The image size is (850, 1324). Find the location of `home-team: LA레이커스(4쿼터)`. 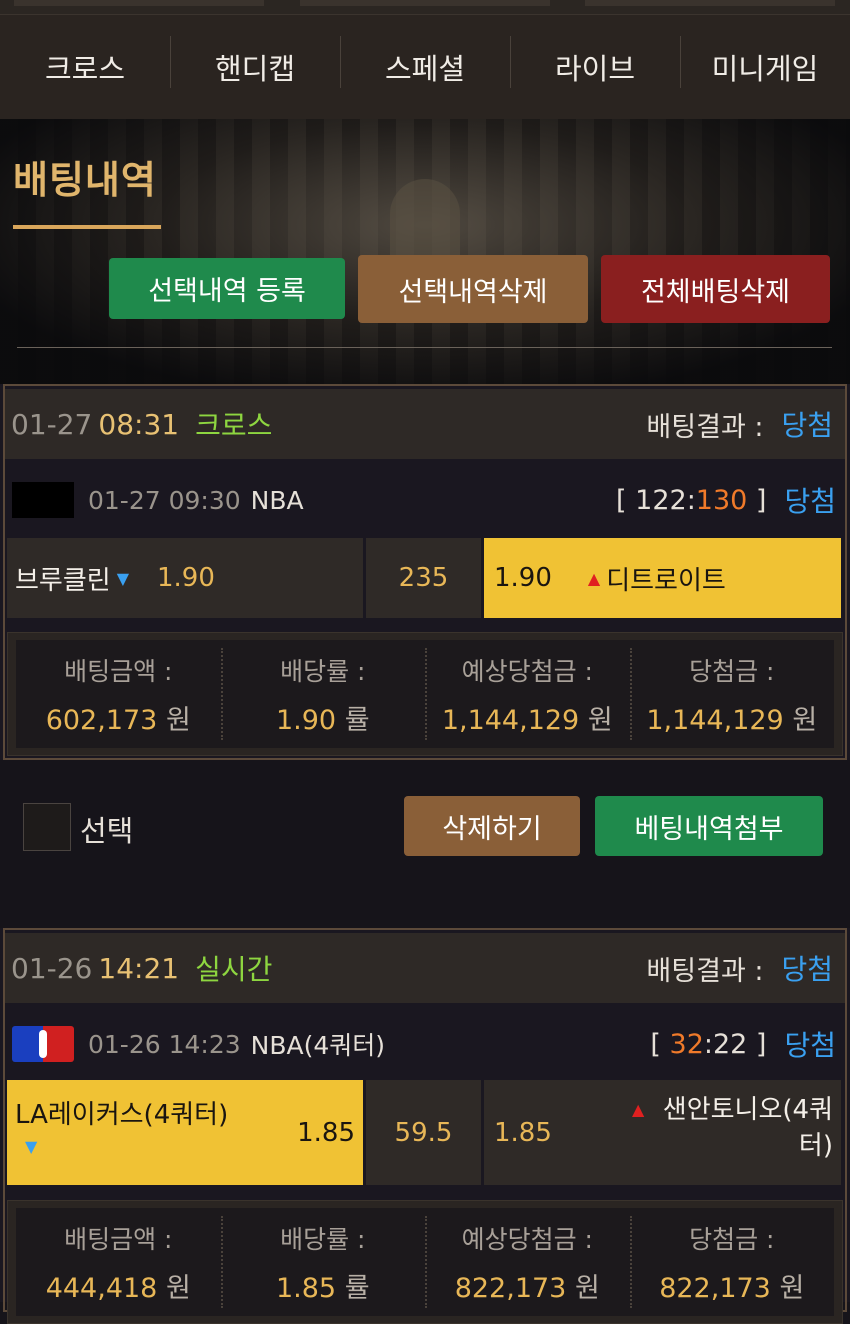

home-team: LA레이커스(4쿼터) is located at coordinates (122, 1115).